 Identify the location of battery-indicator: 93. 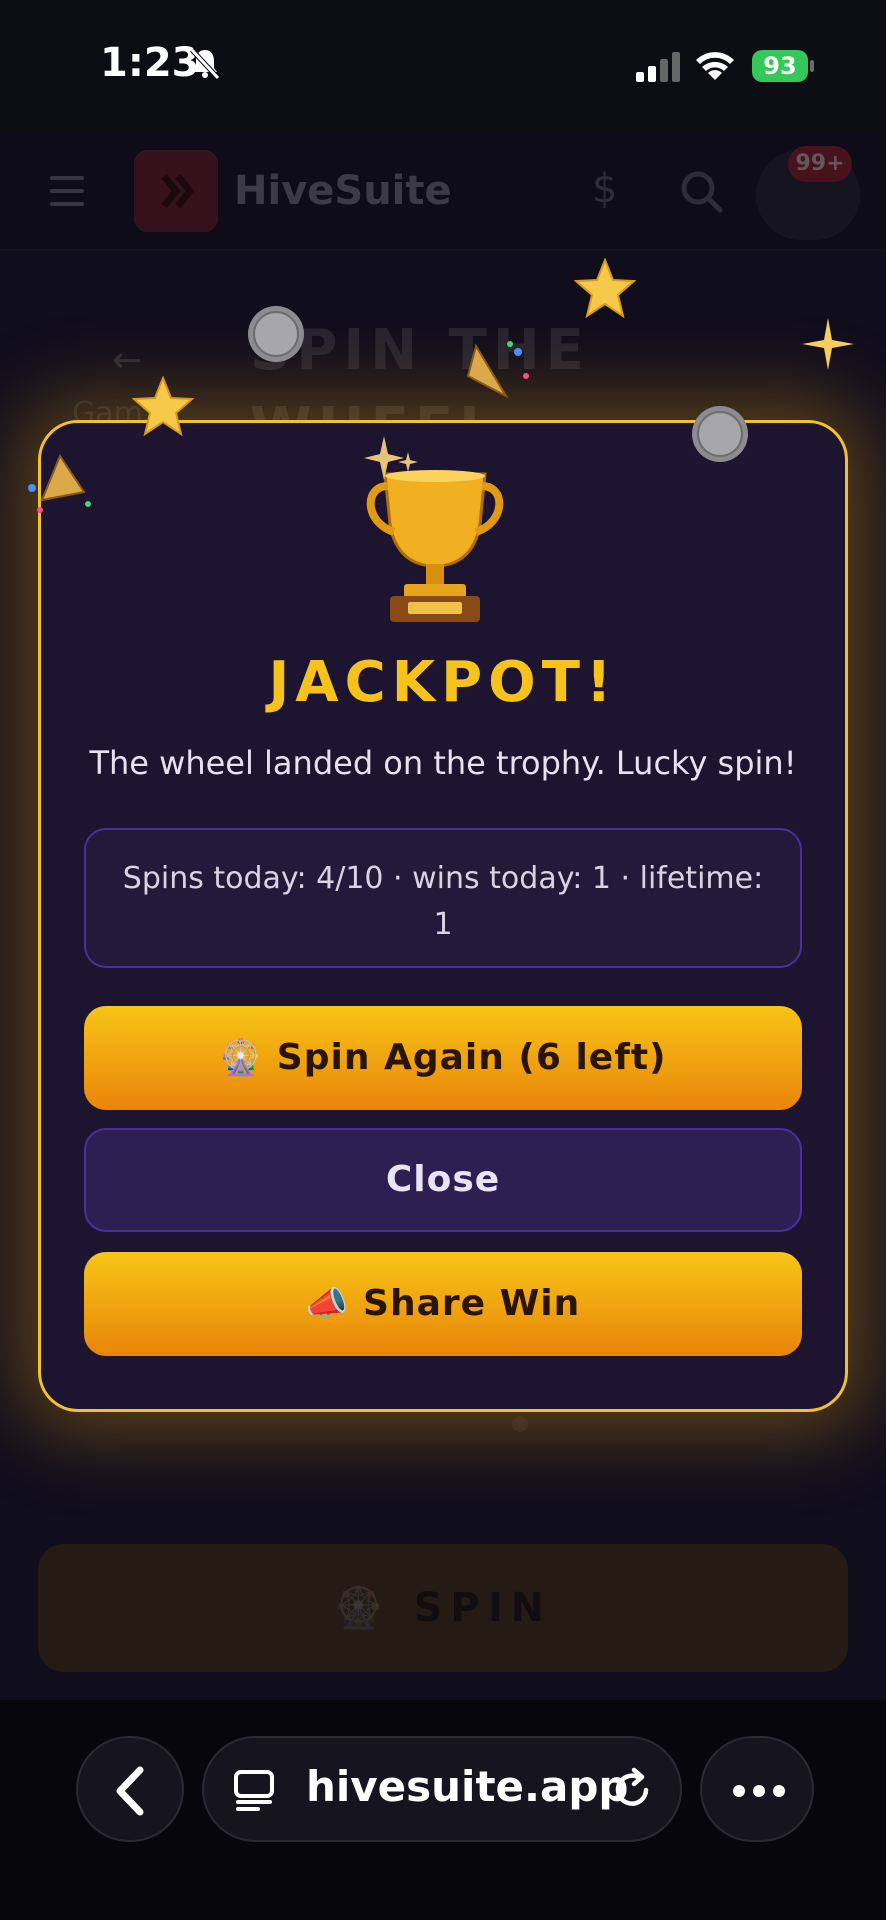
(780, 66).